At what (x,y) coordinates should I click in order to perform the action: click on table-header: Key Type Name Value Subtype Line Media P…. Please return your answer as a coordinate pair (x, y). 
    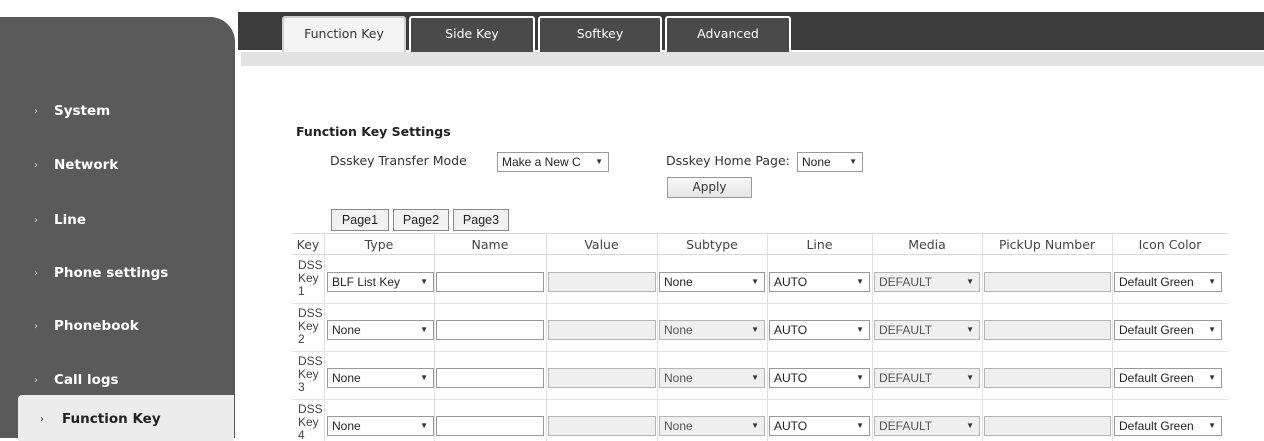
    Looking at the image, I should click on (760, 244).